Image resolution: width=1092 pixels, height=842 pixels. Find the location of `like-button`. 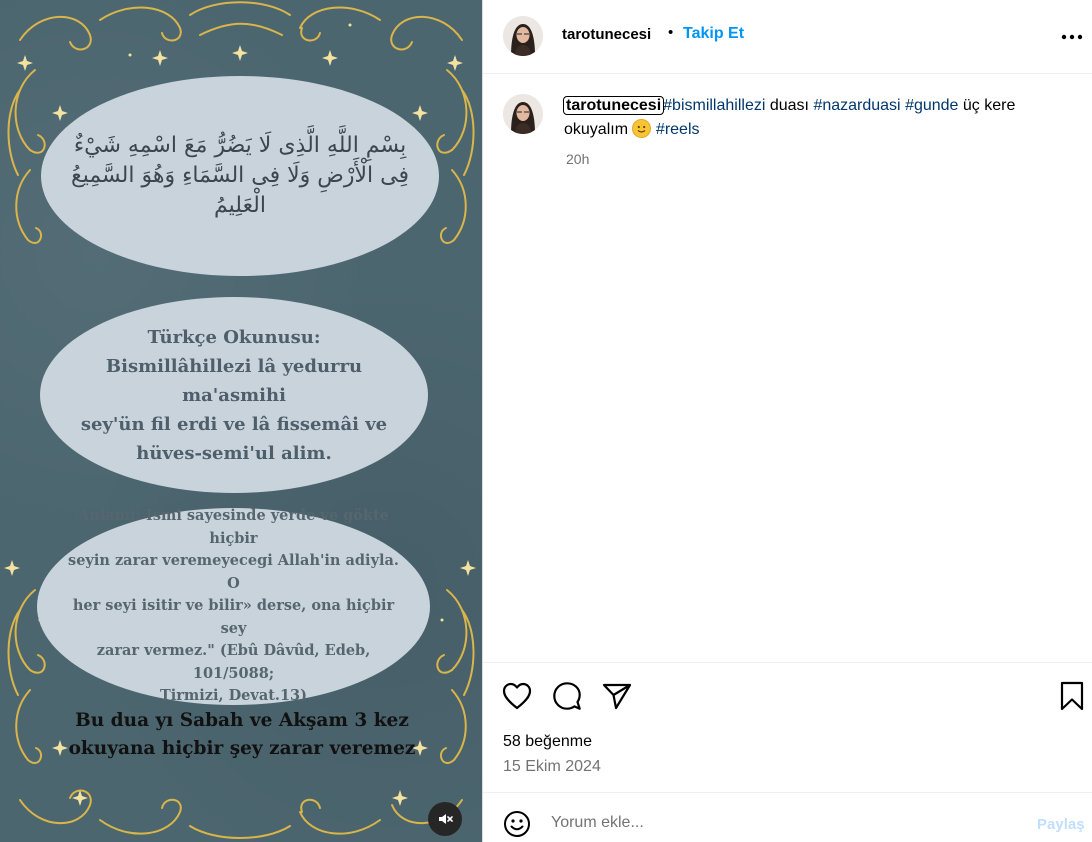

like-button is located at coordinates (517, 696).